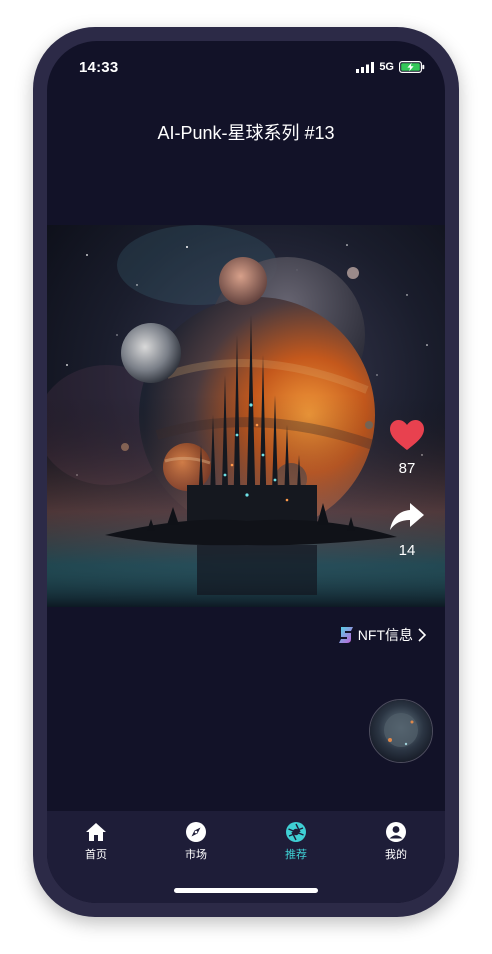  I want to click on like-count: 87, so click(407, 468).